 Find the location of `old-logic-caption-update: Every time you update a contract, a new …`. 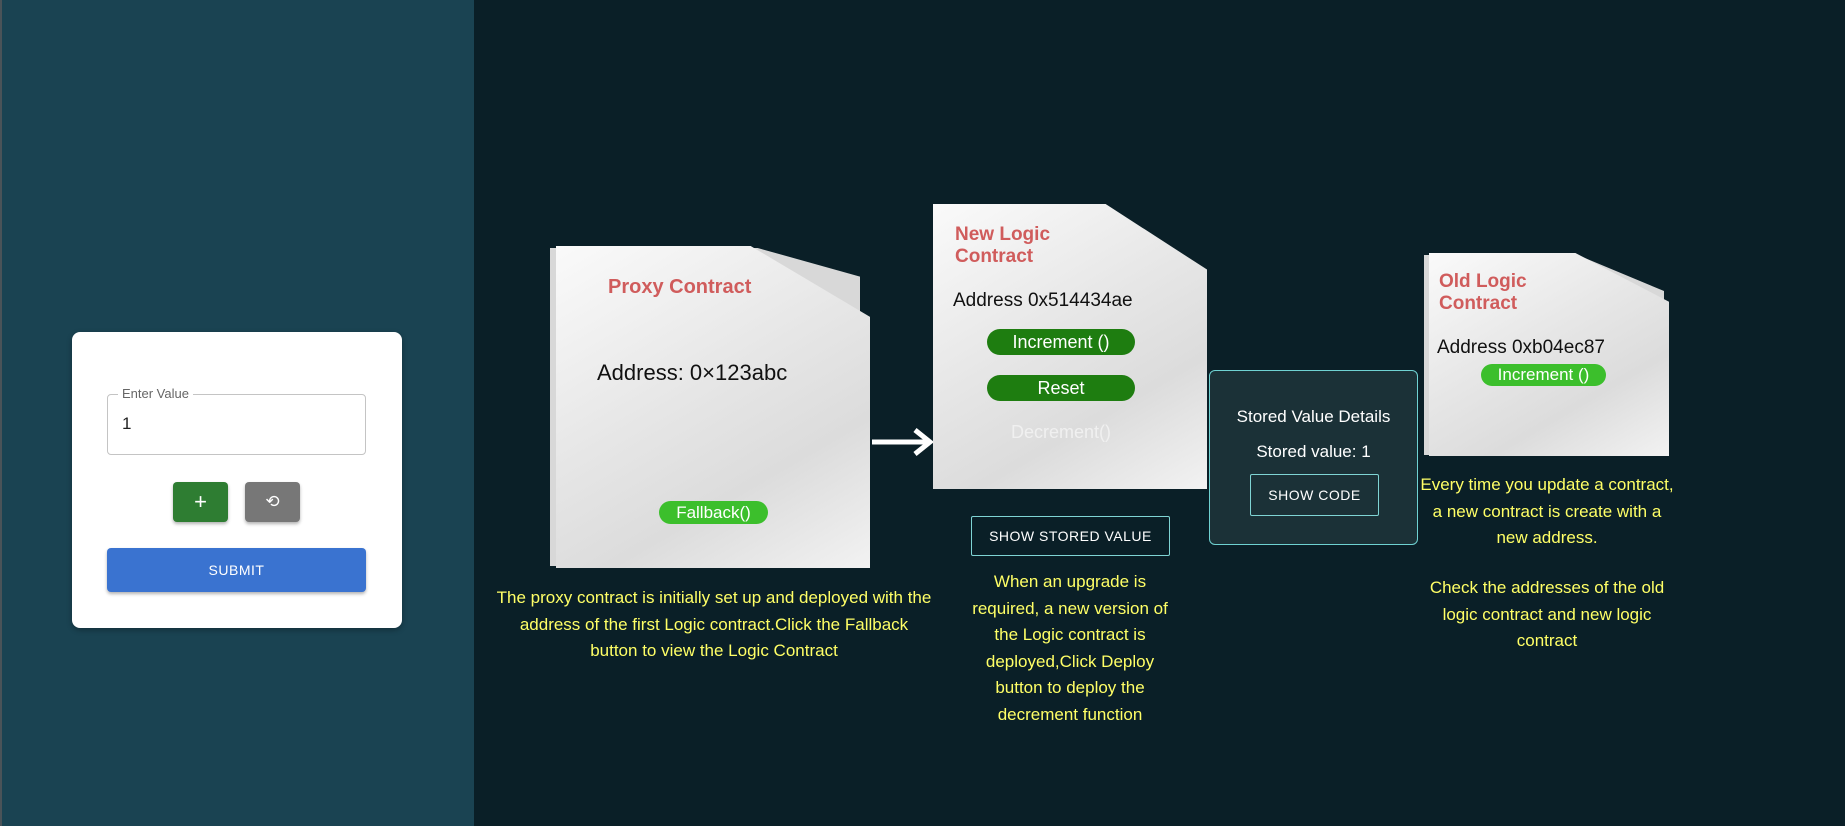

old-logic-caption-update: Every time you update a contract, a new … is located at coordinates (1547, 511).